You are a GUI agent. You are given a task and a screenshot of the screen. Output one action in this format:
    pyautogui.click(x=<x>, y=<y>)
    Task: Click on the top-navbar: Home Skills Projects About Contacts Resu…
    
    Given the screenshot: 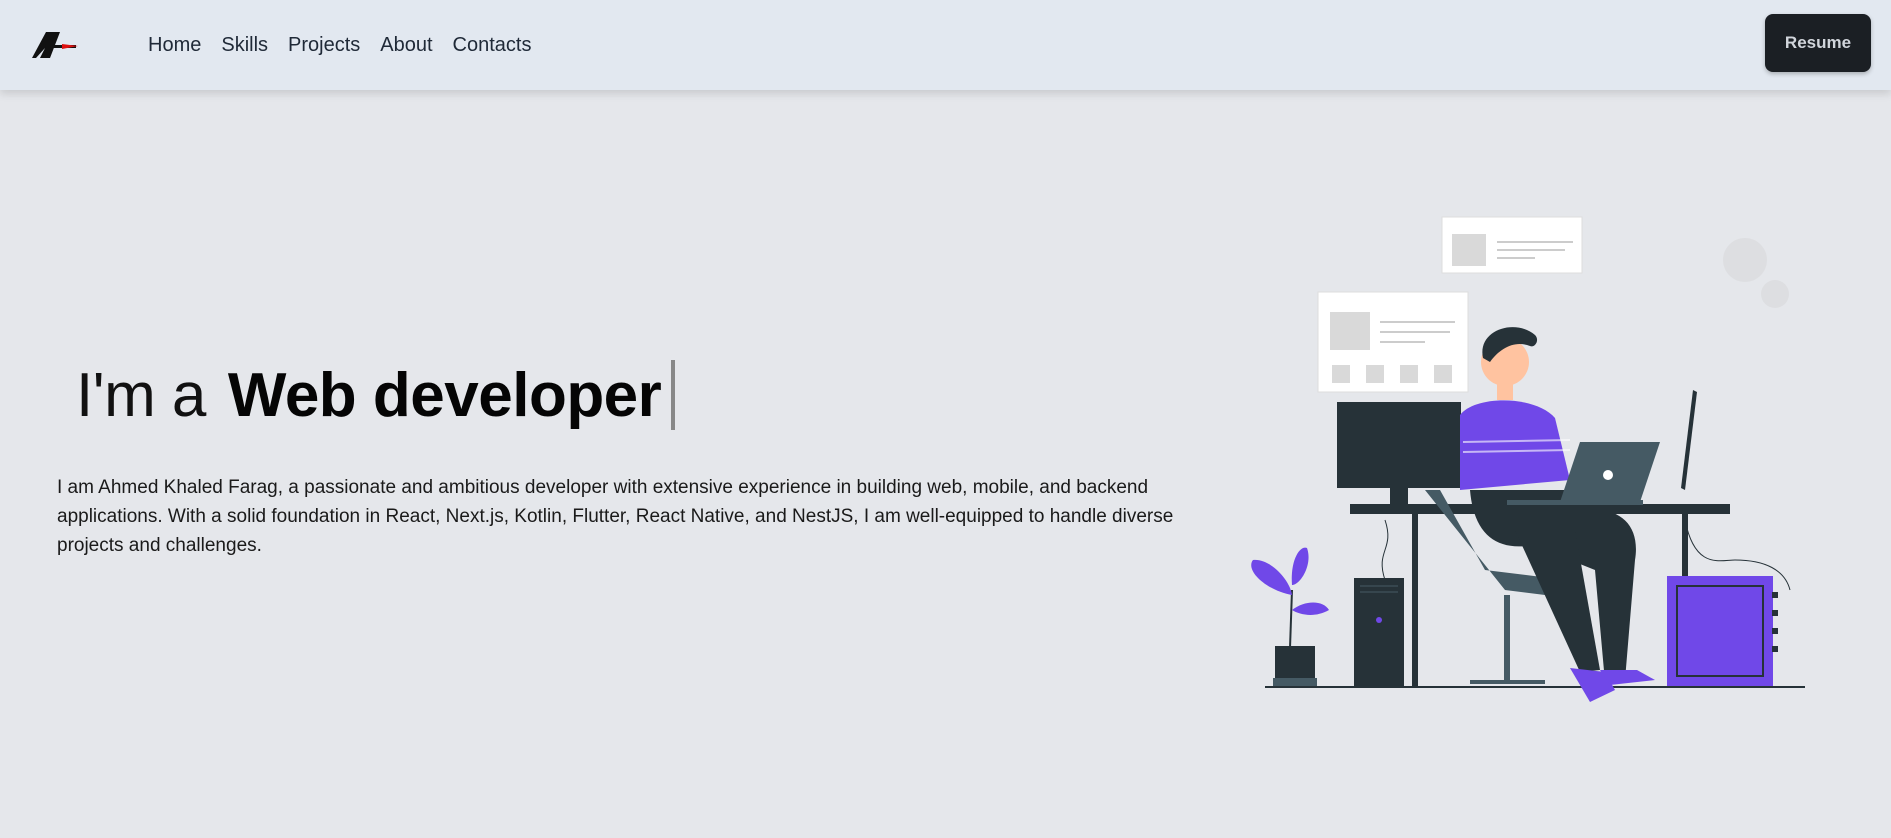 What is the action you would take?
    pyautogui.click(x=945, y=45)
    